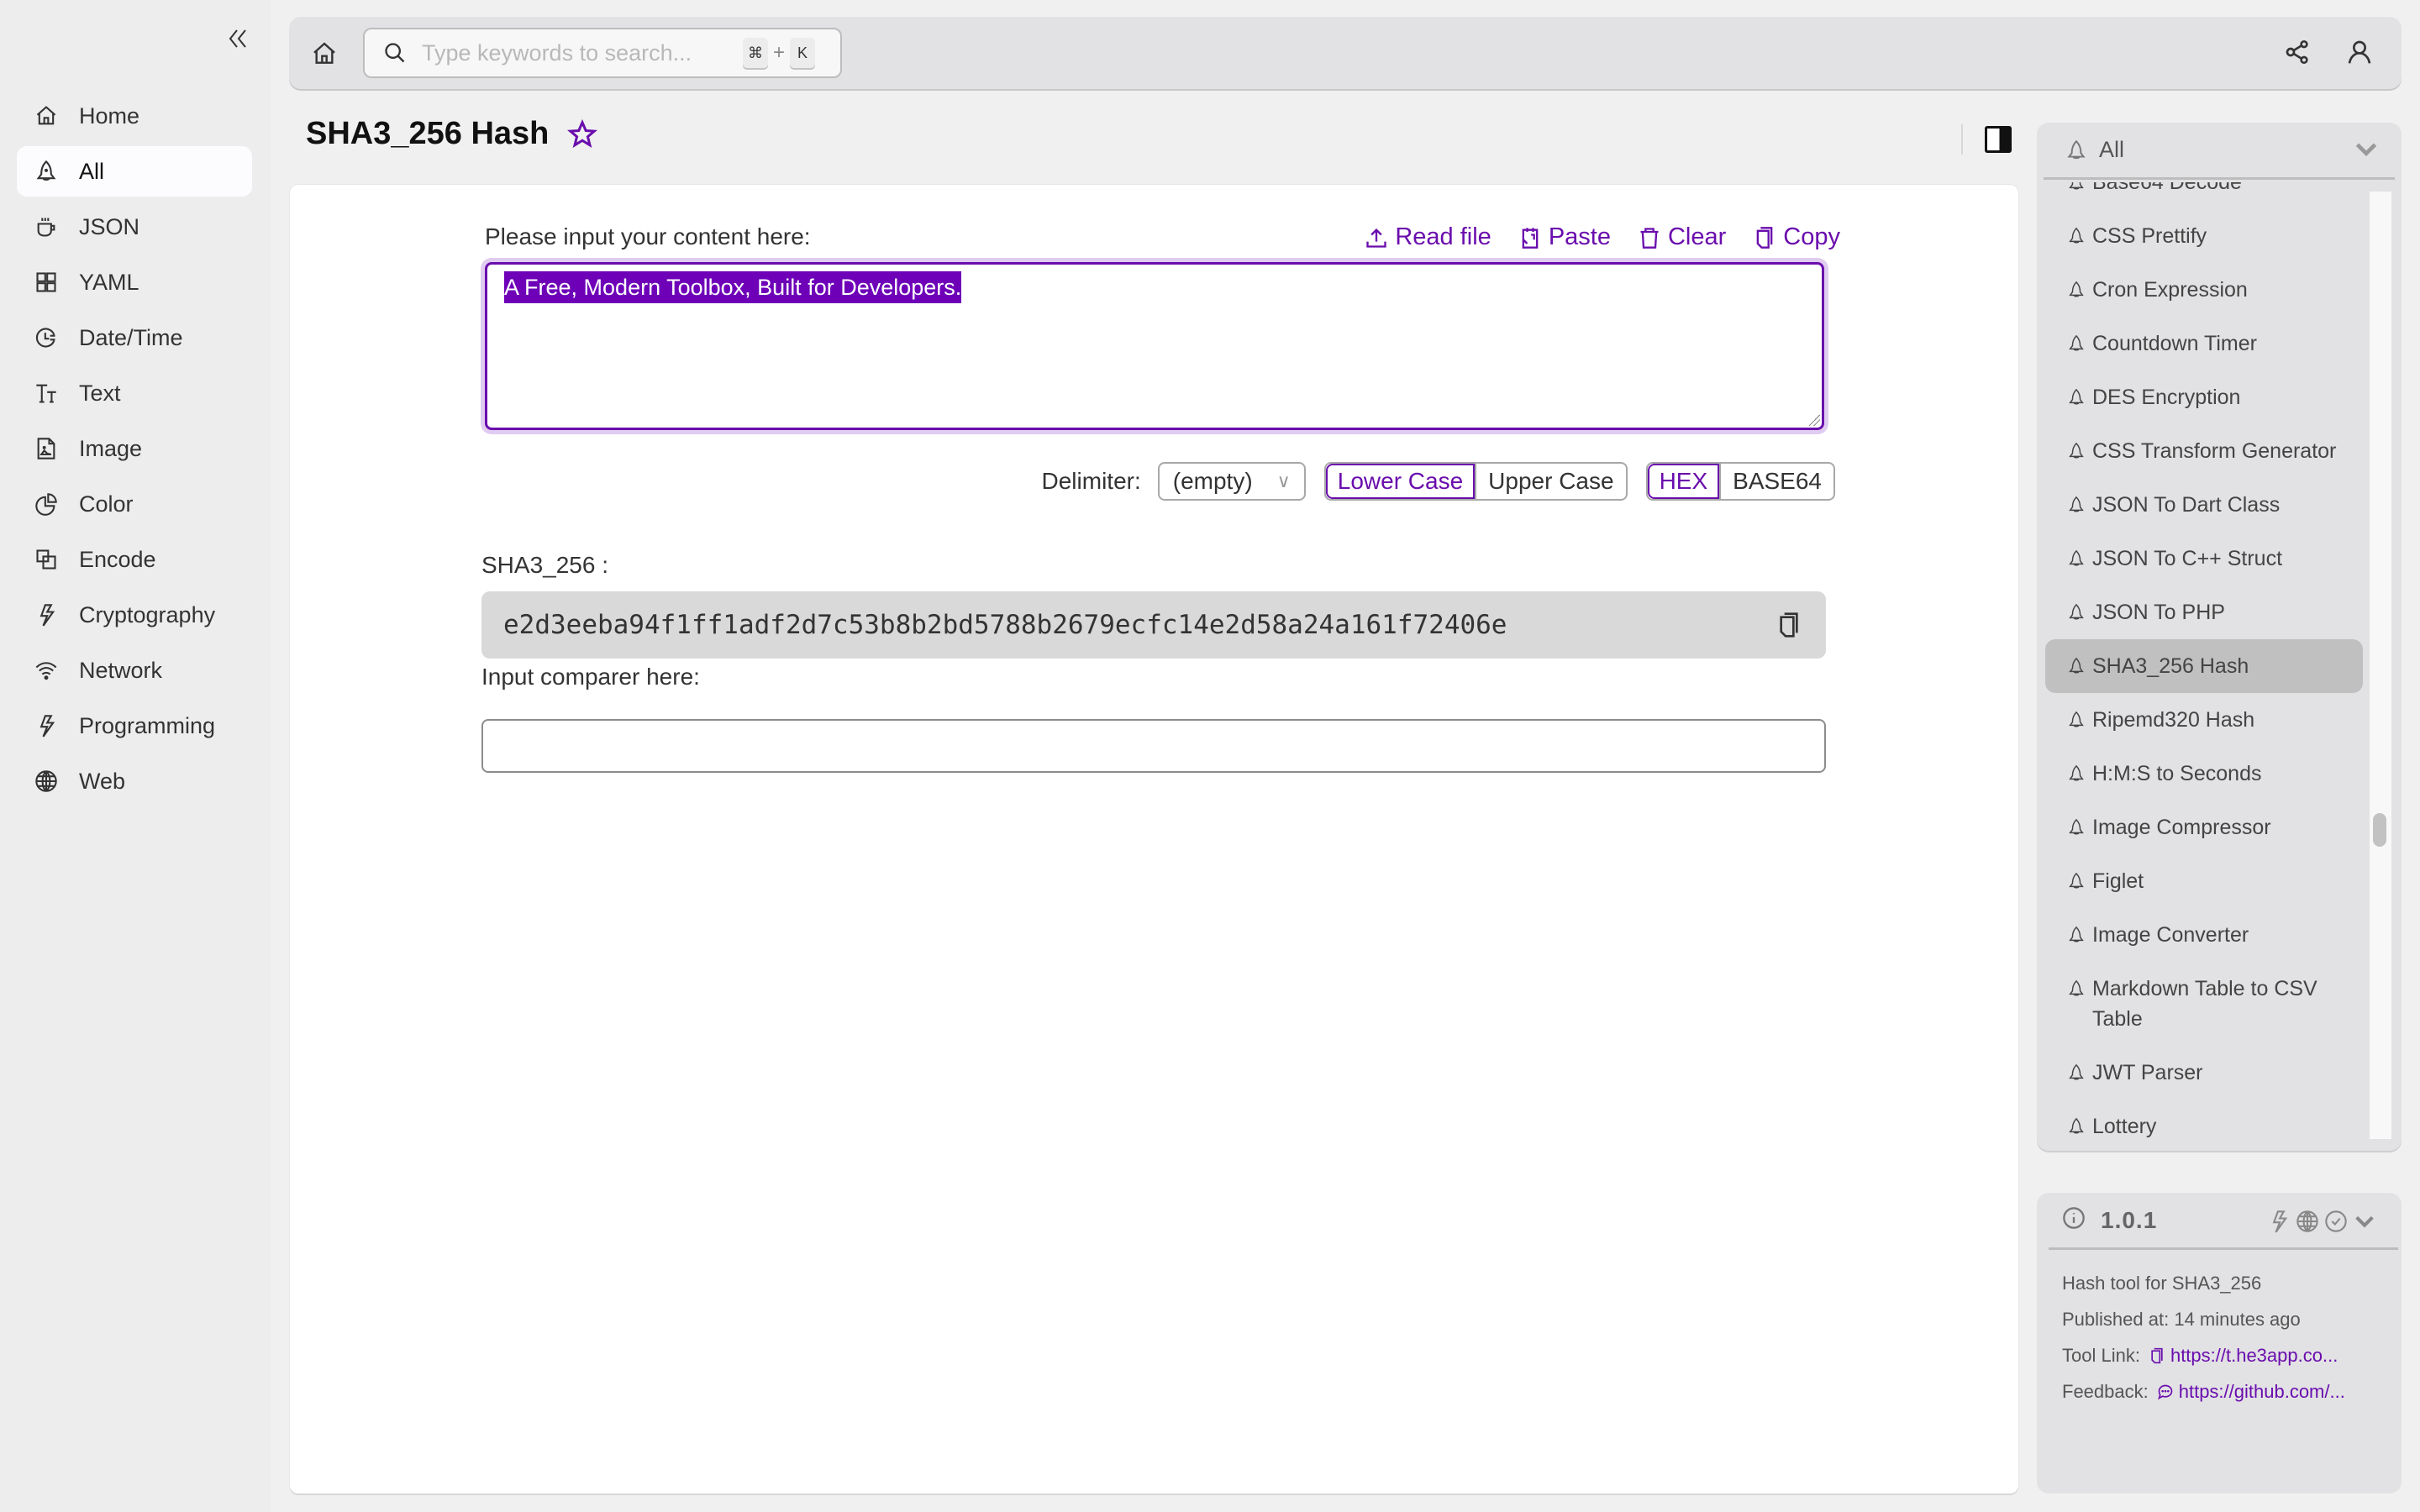  I want to click on search-box: ⌘ + K, so click(602, 53).